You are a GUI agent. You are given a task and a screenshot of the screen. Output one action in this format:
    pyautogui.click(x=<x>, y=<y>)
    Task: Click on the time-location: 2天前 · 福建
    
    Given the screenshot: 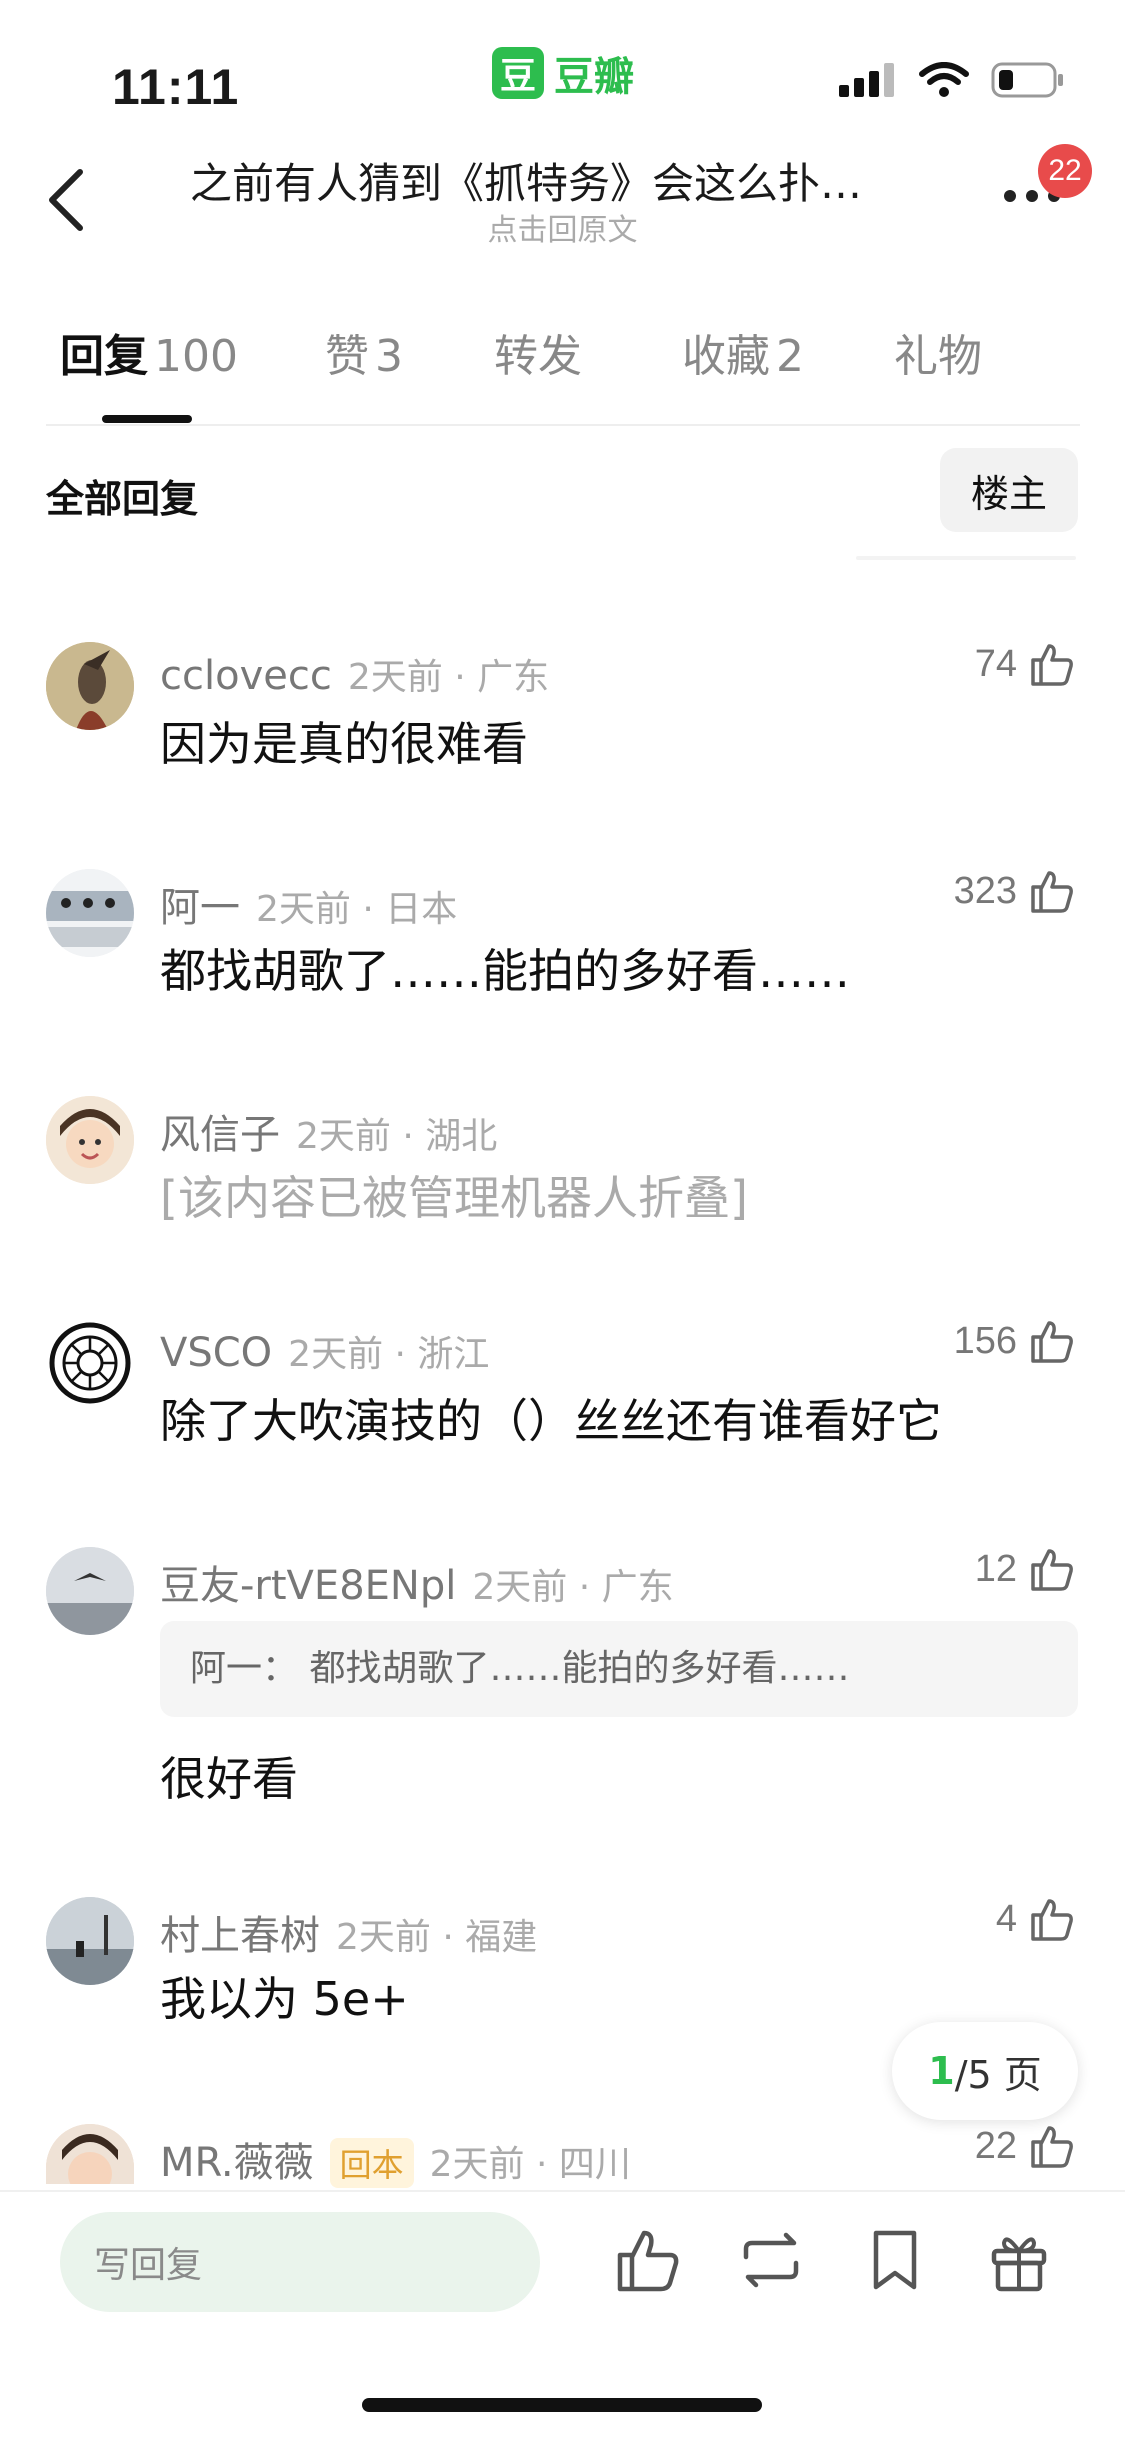 What is the action you would take?
    pyautogui.click(x=437, y=1937)
    